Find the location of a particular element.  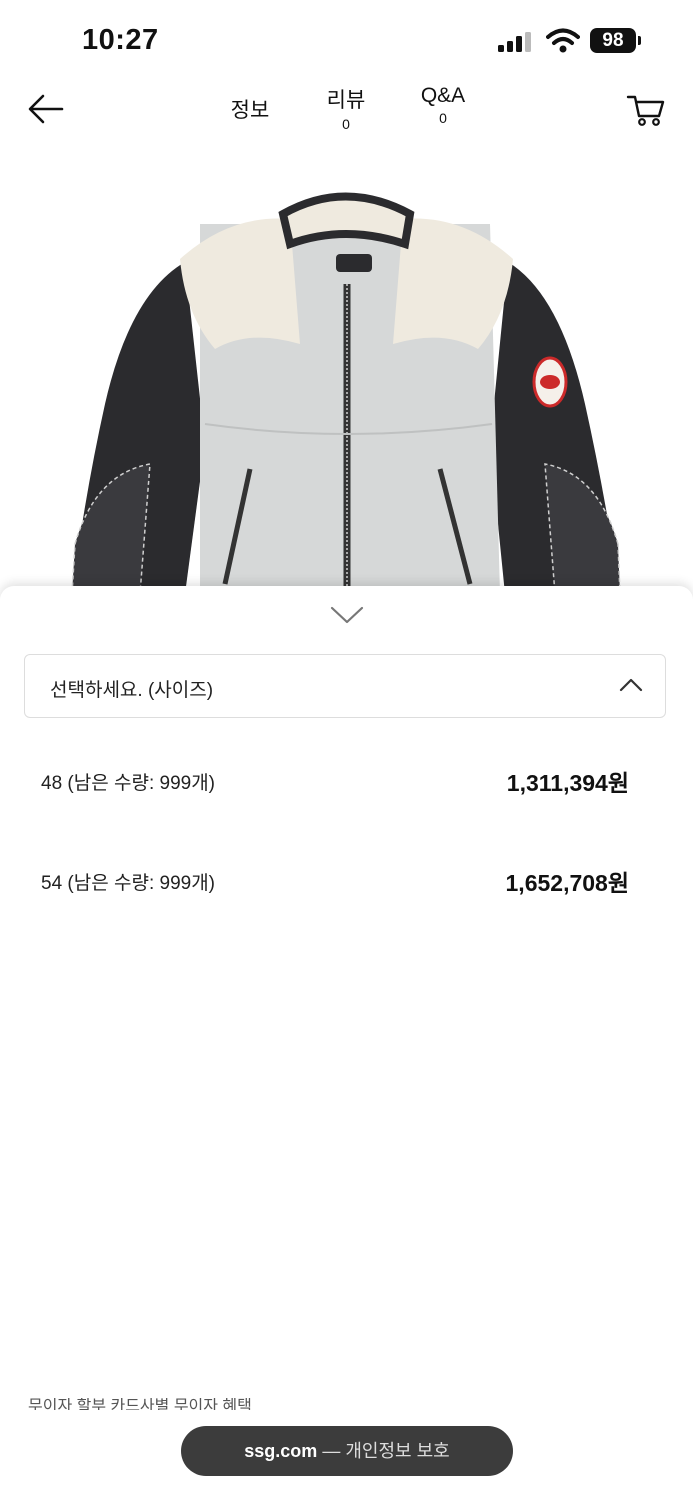

tab-review: 리뷰 0 is located at coordinates (346, 108).